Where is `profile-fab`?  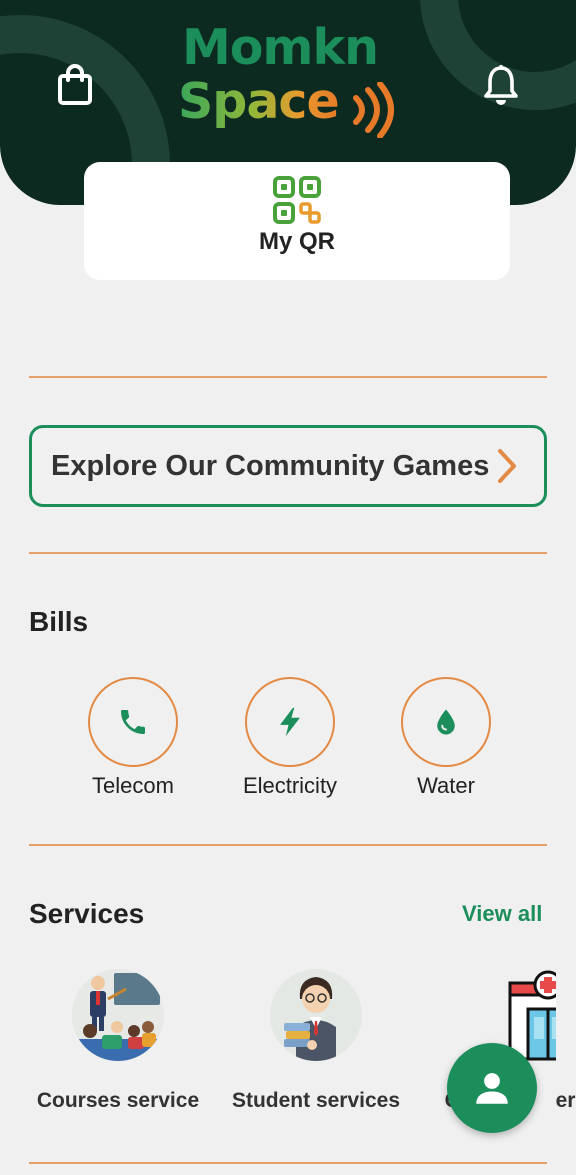
profile-fab is located at coordinates (492, 1088).